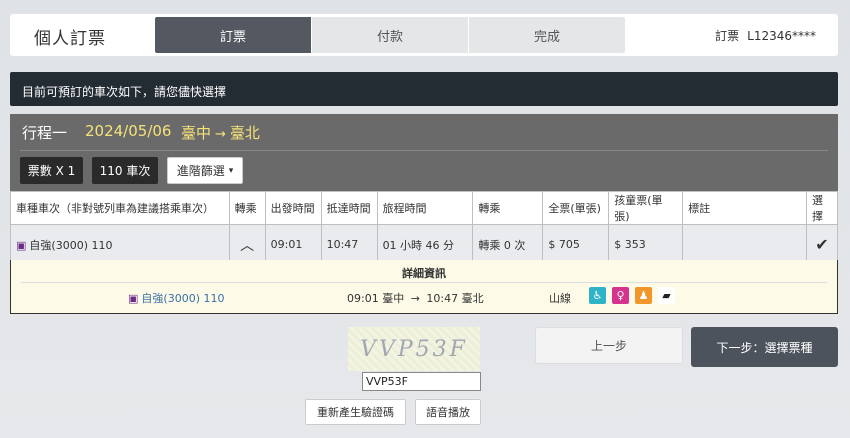  I want to click on ticket-id: 訂票 L12346****, so click(765, 35).